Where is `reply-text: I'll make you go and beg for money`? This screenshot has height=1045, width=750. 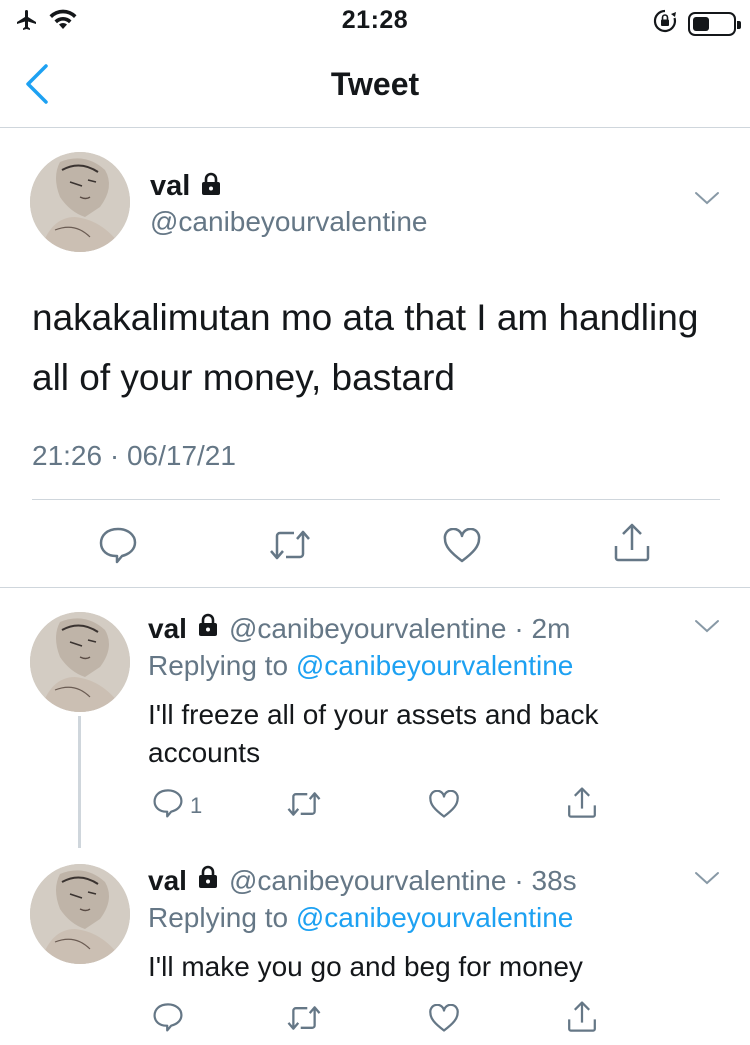
reply-text: I'll make you go and beg for money is located at coordinates (365, 966).